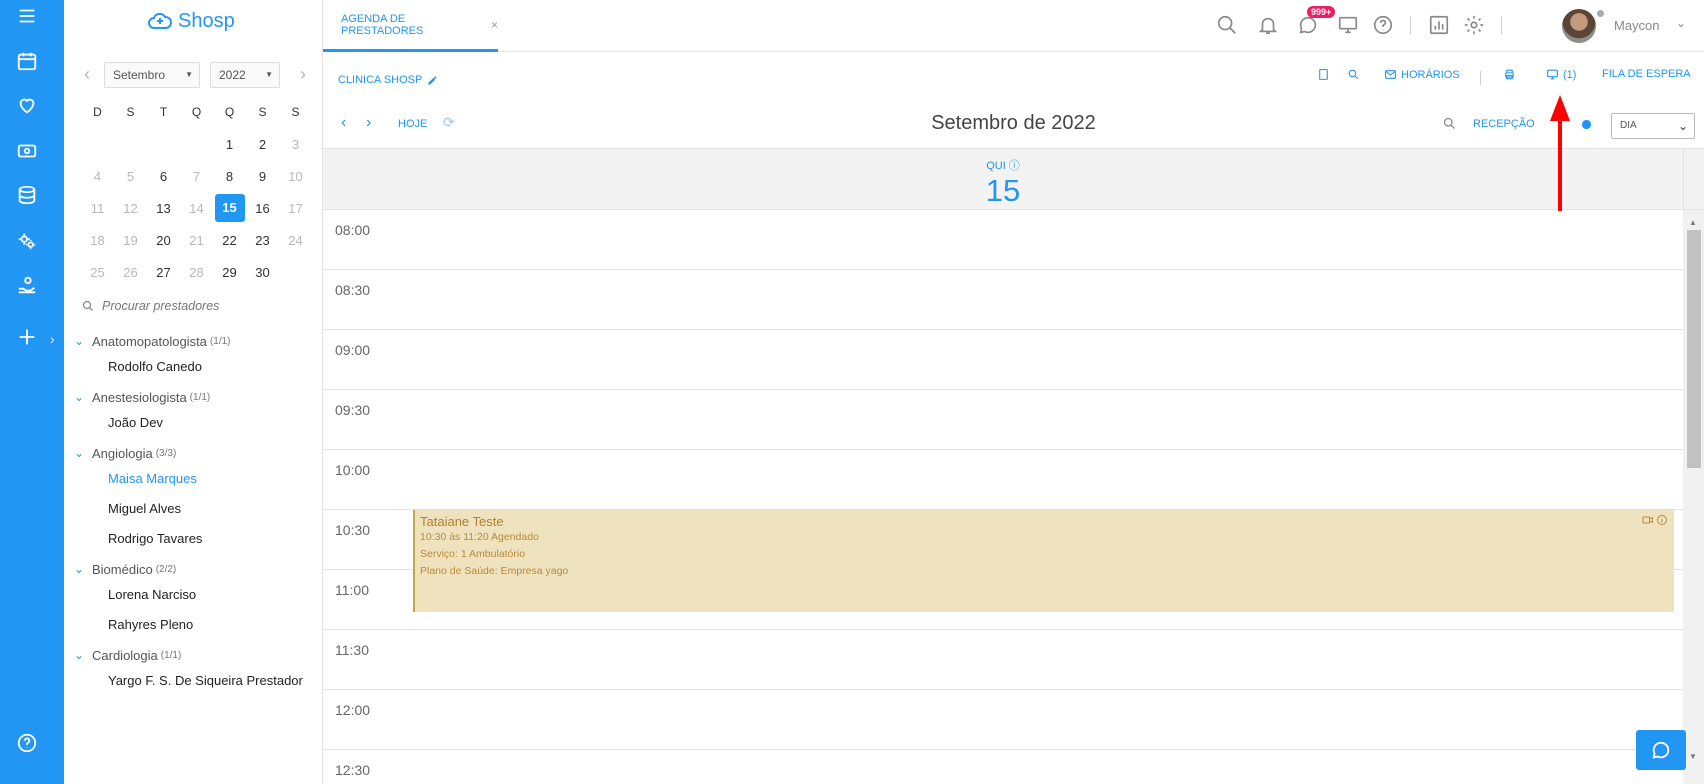 This screenshot has width=1704, height=784. Describe the element at coordinates (163, 176) in the screenshot. I see `calendar-day: 6` at that location.